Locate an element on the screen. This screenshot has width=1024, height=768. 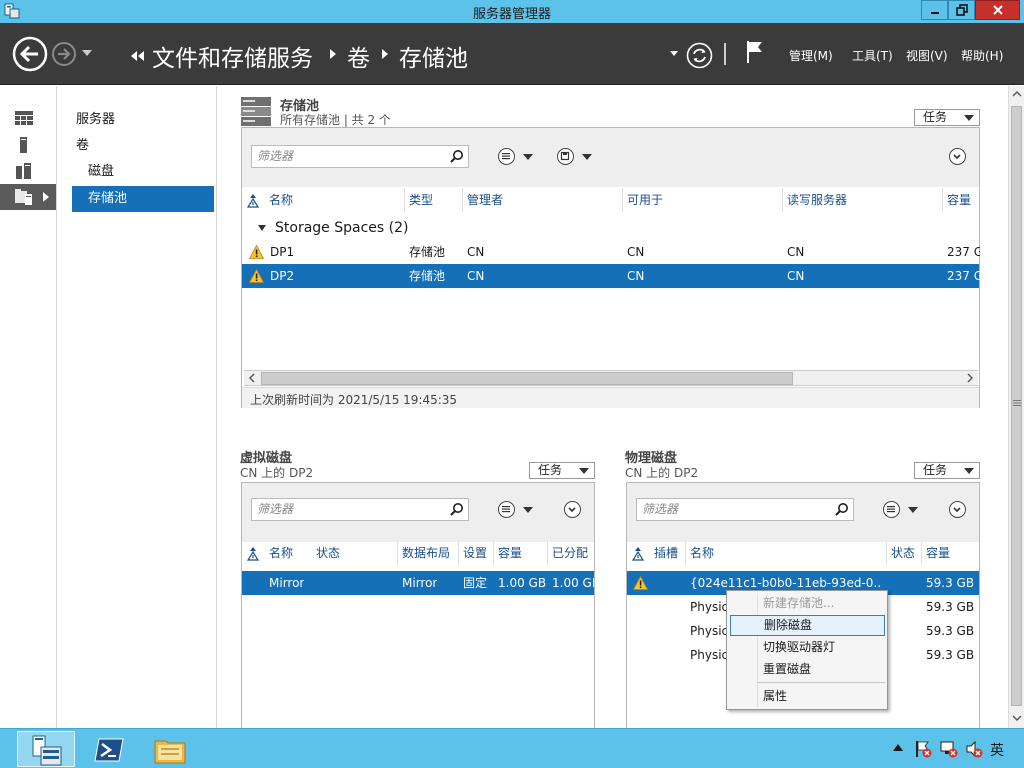
tree-item-servers: 服务器 is located at coordinates (143, 120).